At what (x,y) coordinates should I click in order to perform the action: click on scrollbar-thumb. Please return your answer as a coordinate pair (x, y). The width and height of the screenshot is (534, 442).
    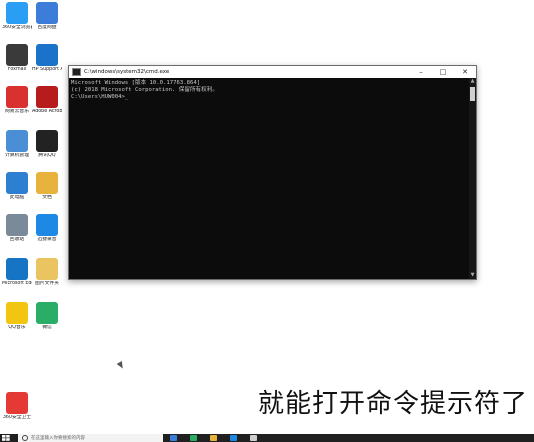
    Looking at the image, I should click on (472, 94).